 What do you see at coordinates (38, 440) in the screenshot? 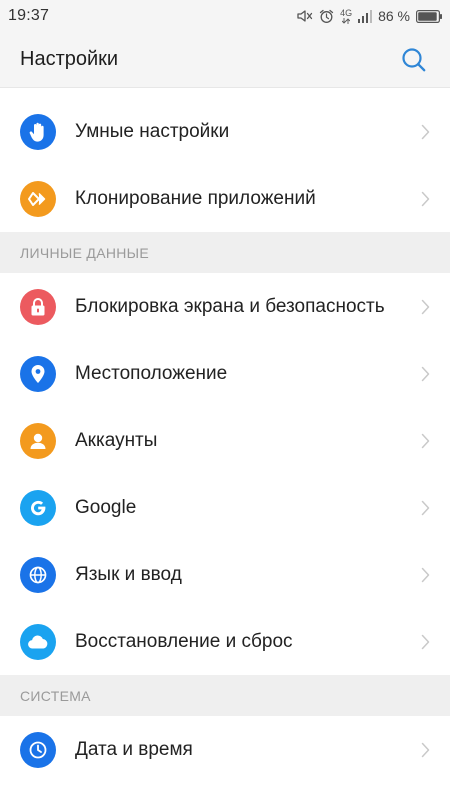
I see `person-icon` at bounding box center [38, 440].